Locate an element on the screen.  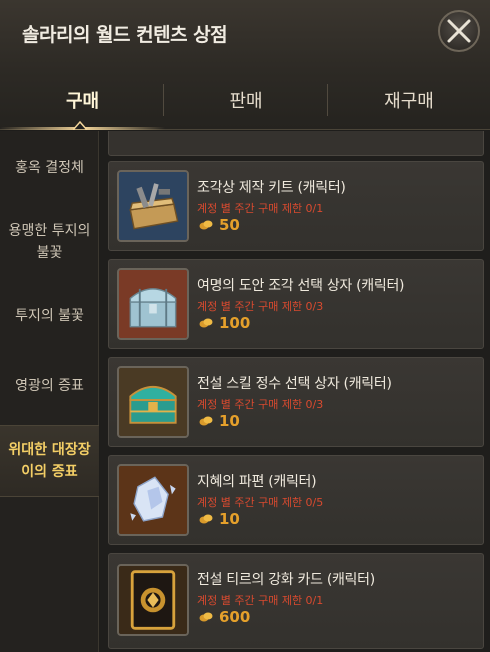
window-title: 솔라리의 월드 컨텐츠 상점 is located at coordinates (125, 35).